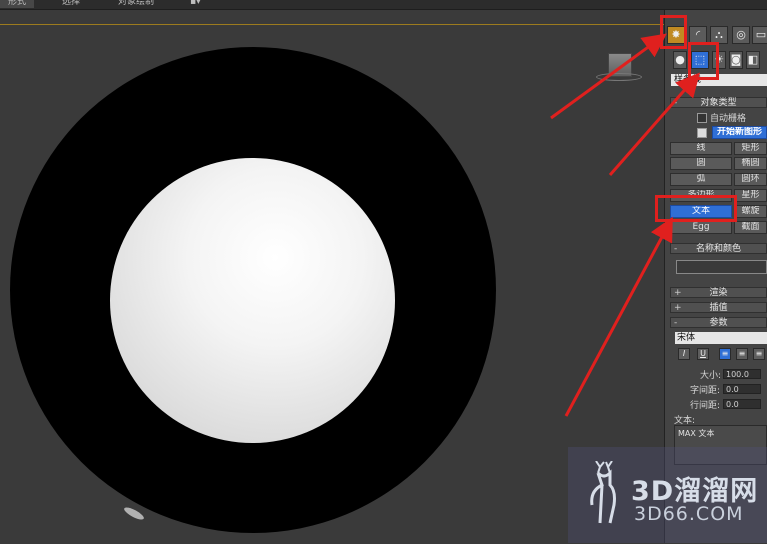 The image size is (767, 544). Describe the element at coordinates (701, 148) in the screenshot. I see `line-button: 线` at that location.